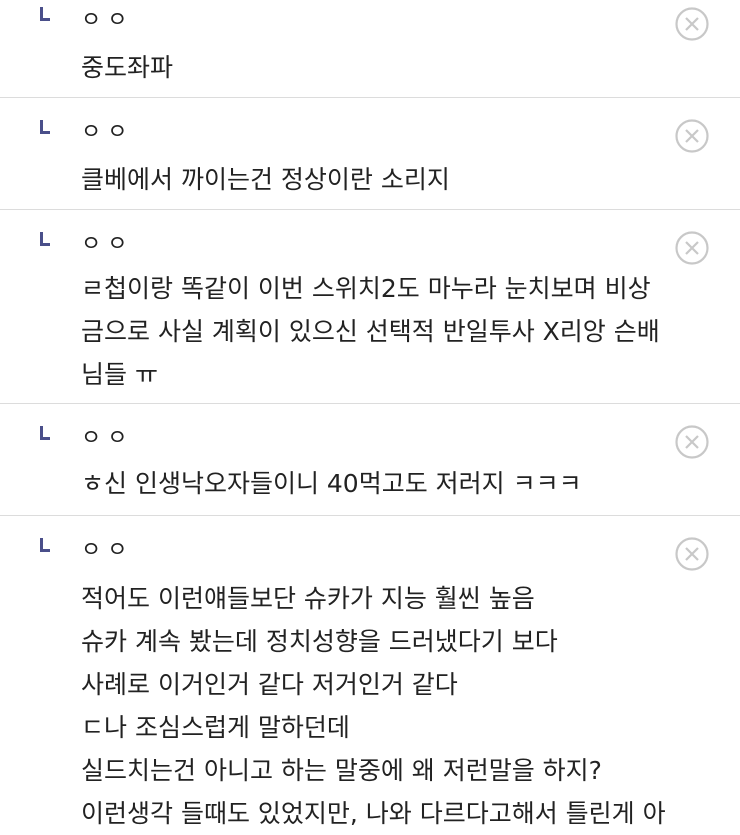  Describe the element at coordinates (370, 460) in the screenshot. I see `comment-item: ㅇㅇ ㅎ신 인생낙오자들이니 40먹고도 저러지 ㅋㅋㅋ` at that location.